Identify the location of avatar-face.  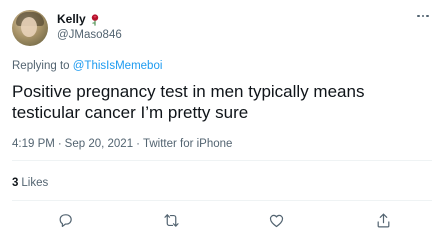
(29, 27).